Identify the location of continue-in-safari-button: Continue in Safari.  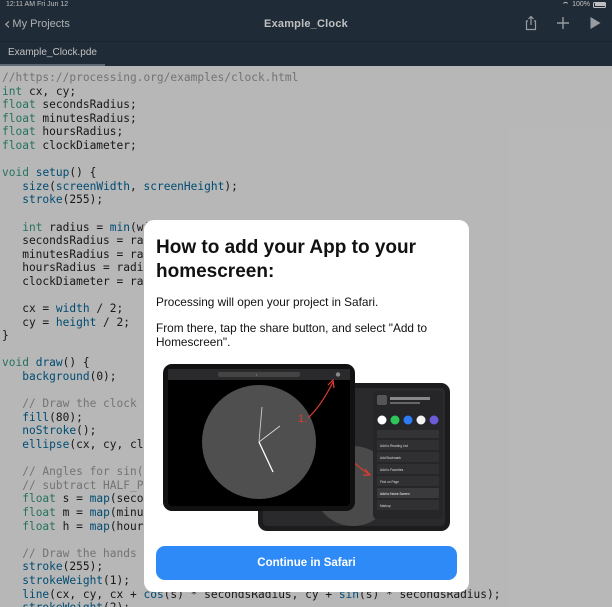
(306, 563).